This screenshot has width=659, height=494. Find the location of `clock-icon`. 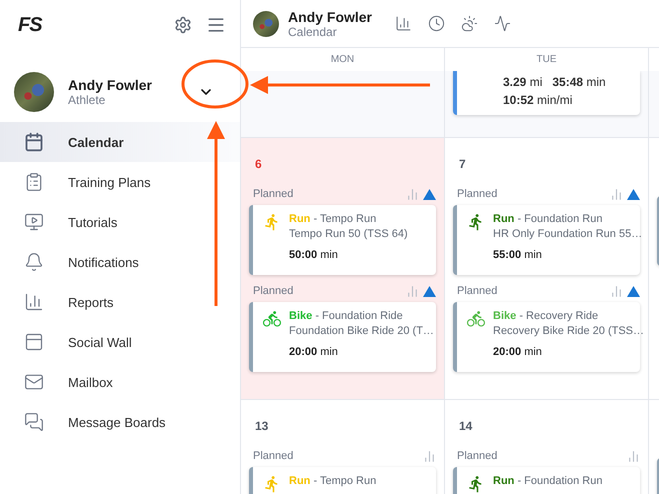

clock-icon is located at coordinates (437, 23).